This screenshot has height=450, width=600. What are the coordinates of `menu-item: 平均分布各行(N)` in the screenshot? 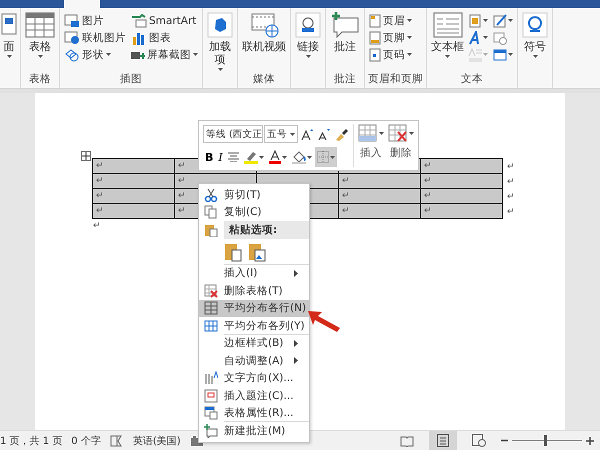 It's located at (254, 308).